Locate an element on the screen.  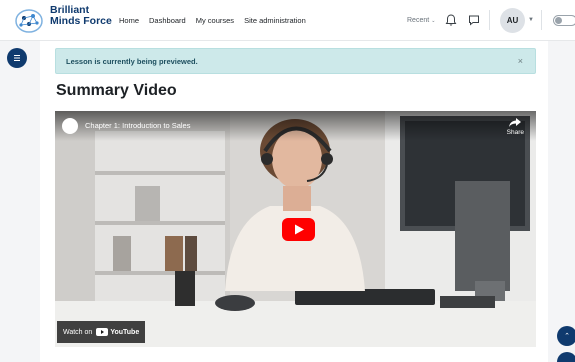
watch-on-youtube-button: Watch on YouTube is located at coordinates (101, 332).